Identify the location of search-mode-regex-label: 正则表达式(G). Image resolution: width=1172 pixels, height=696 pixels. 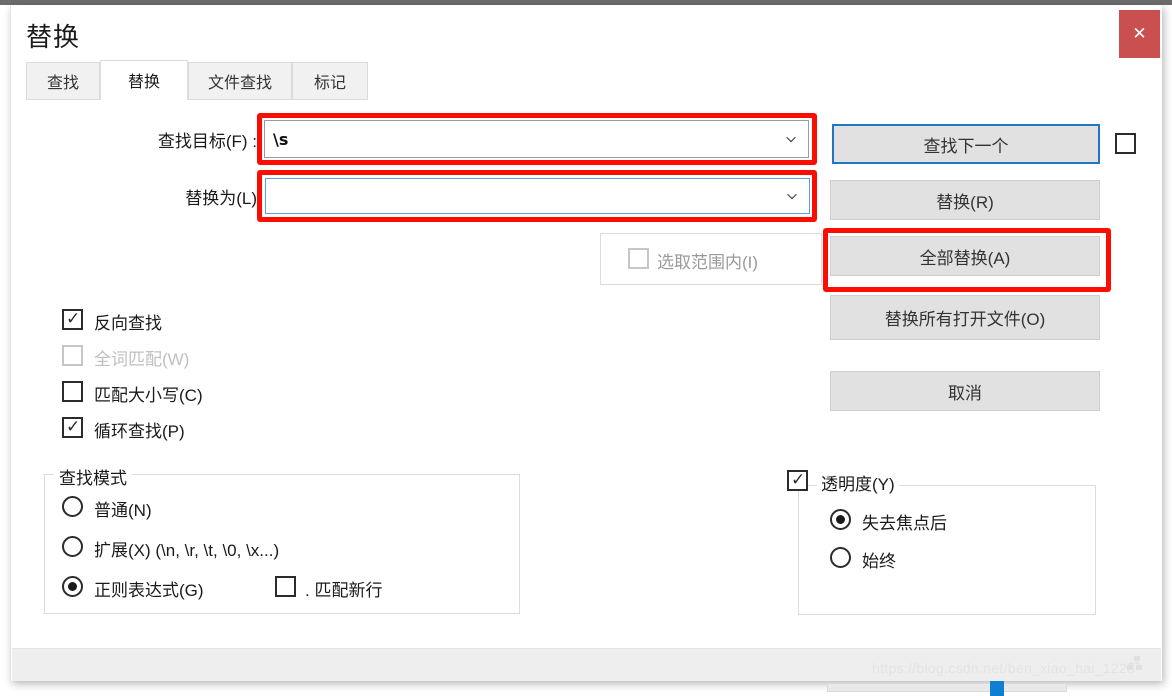
(149, 590).